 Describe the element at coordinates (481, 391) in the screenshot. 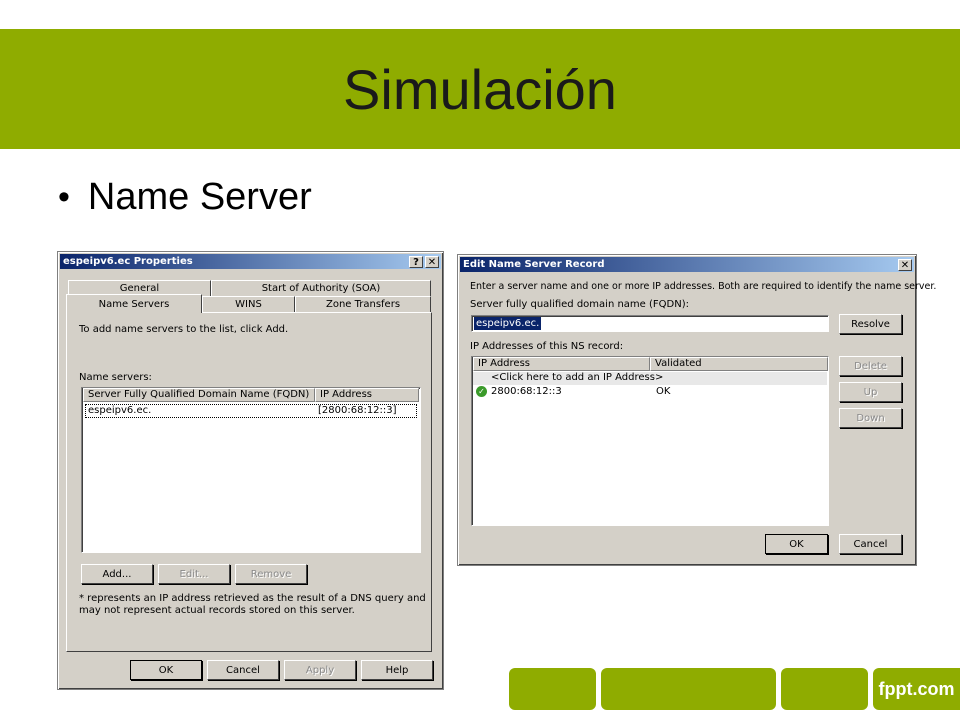

I see `check-icon: ✓` at that location.